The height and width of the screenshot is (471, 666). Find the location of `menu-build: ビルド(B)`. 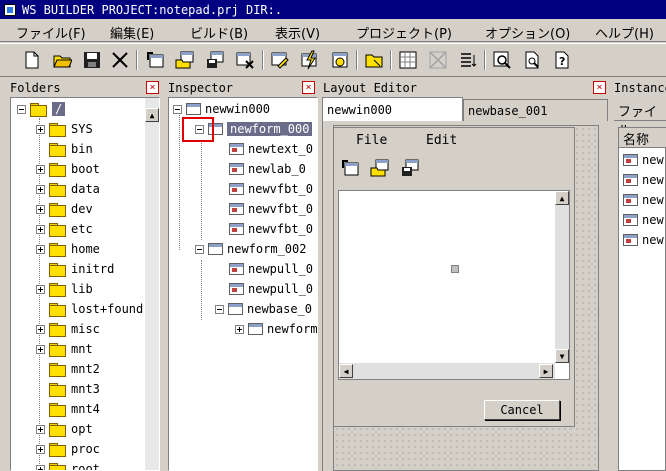

menu-build: ビルド(B) is located at coordinates (219, 32).